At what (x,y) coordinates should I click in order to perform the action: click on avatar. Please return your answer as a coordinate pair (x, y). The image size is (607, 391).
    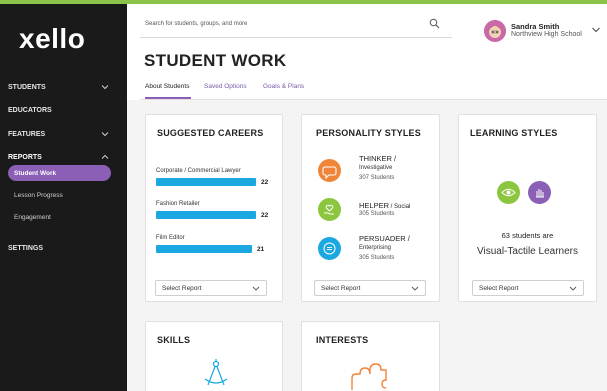
    Looking at the image, I should click on (495, 31).